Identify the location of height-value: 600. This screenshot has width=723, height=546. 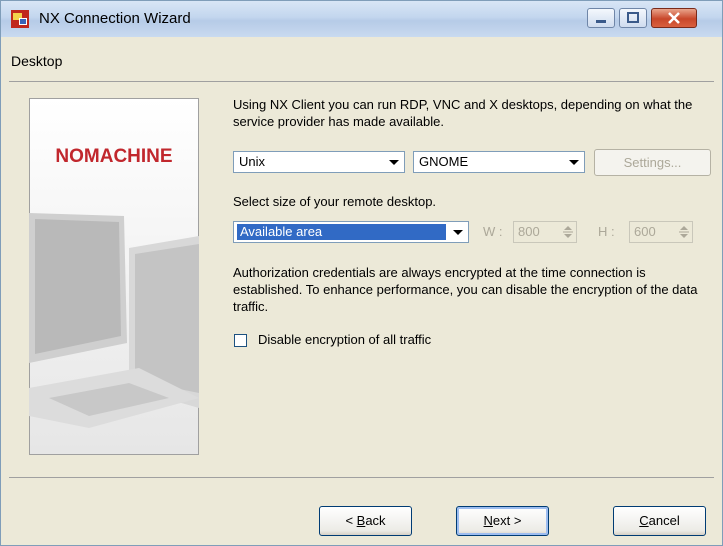
(645, 231).